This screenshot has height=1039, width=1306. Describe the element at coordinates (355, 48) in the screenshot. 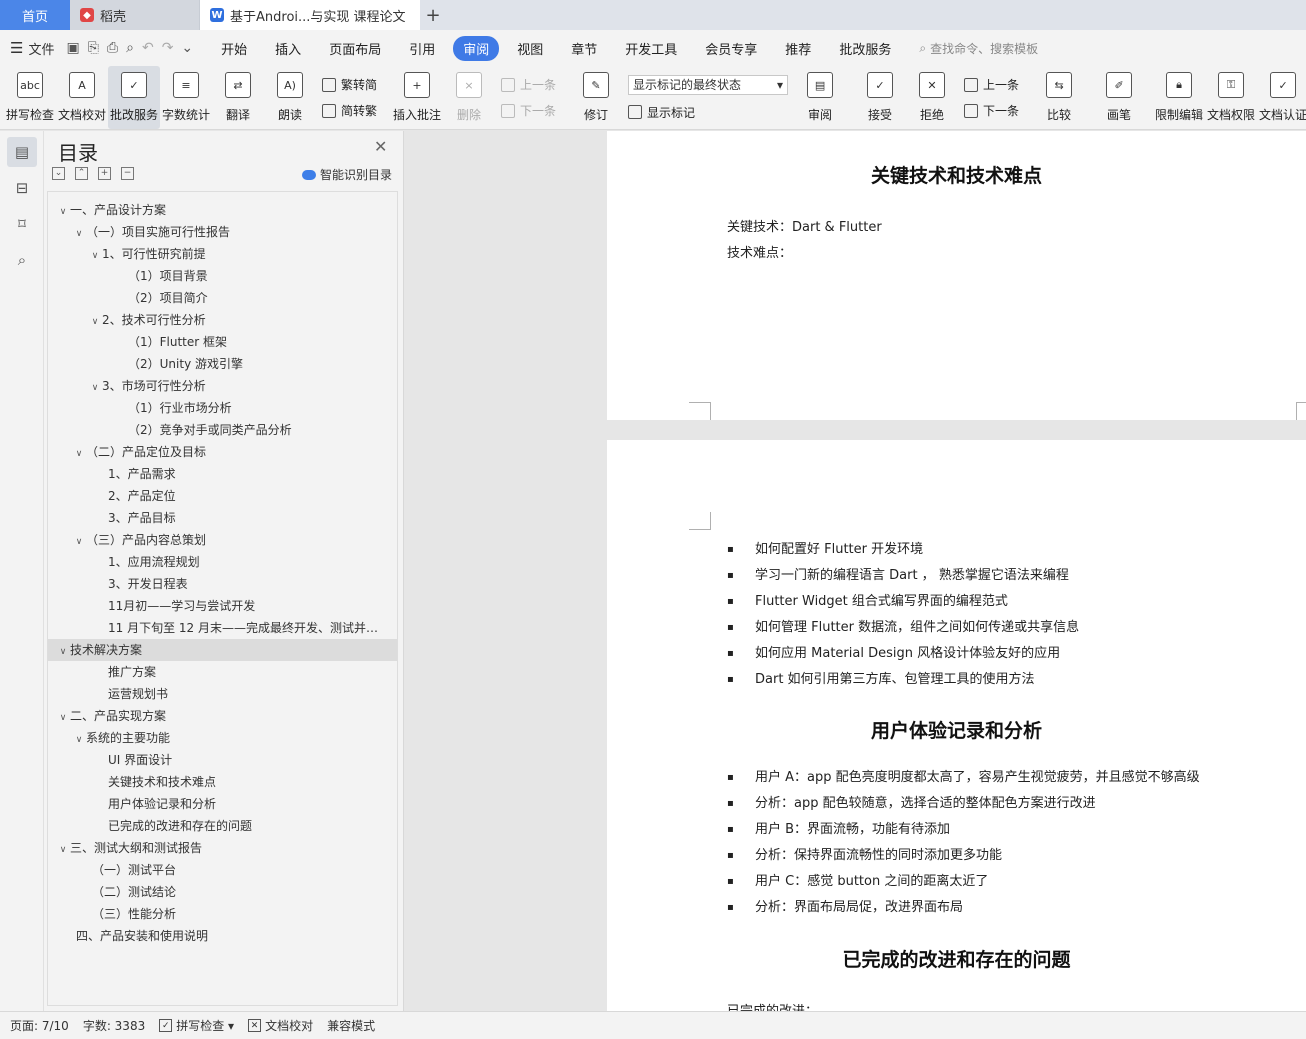

I see `menu-layout: 页面布局` at that location.